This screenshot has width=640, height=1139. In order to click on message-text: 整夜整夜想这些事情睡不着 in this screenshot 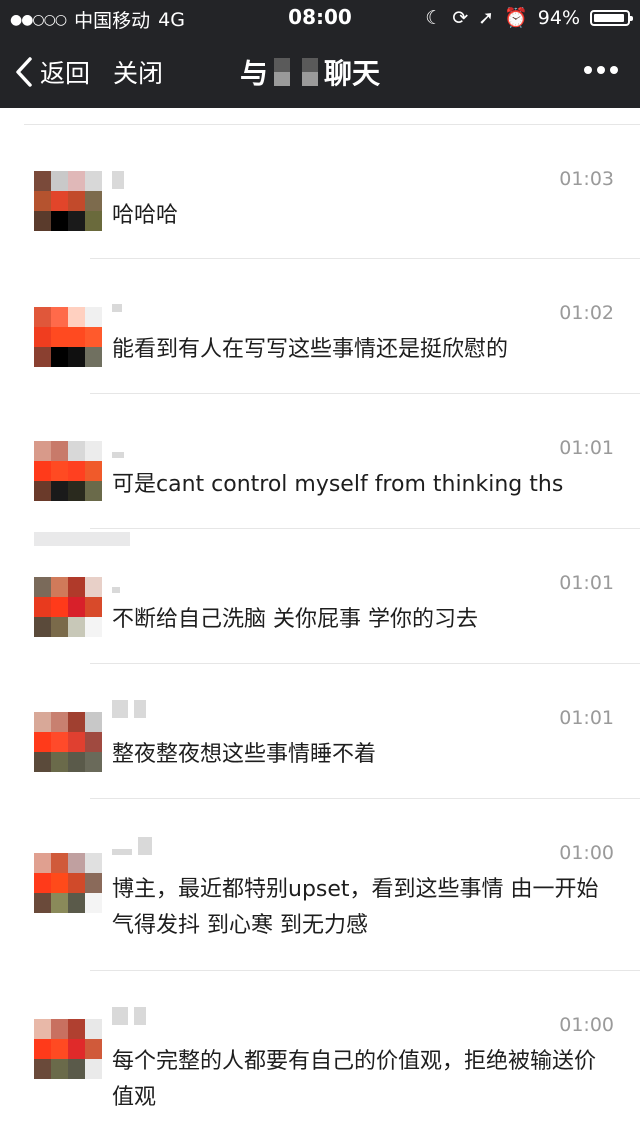, I will do `click(244, 754)`.